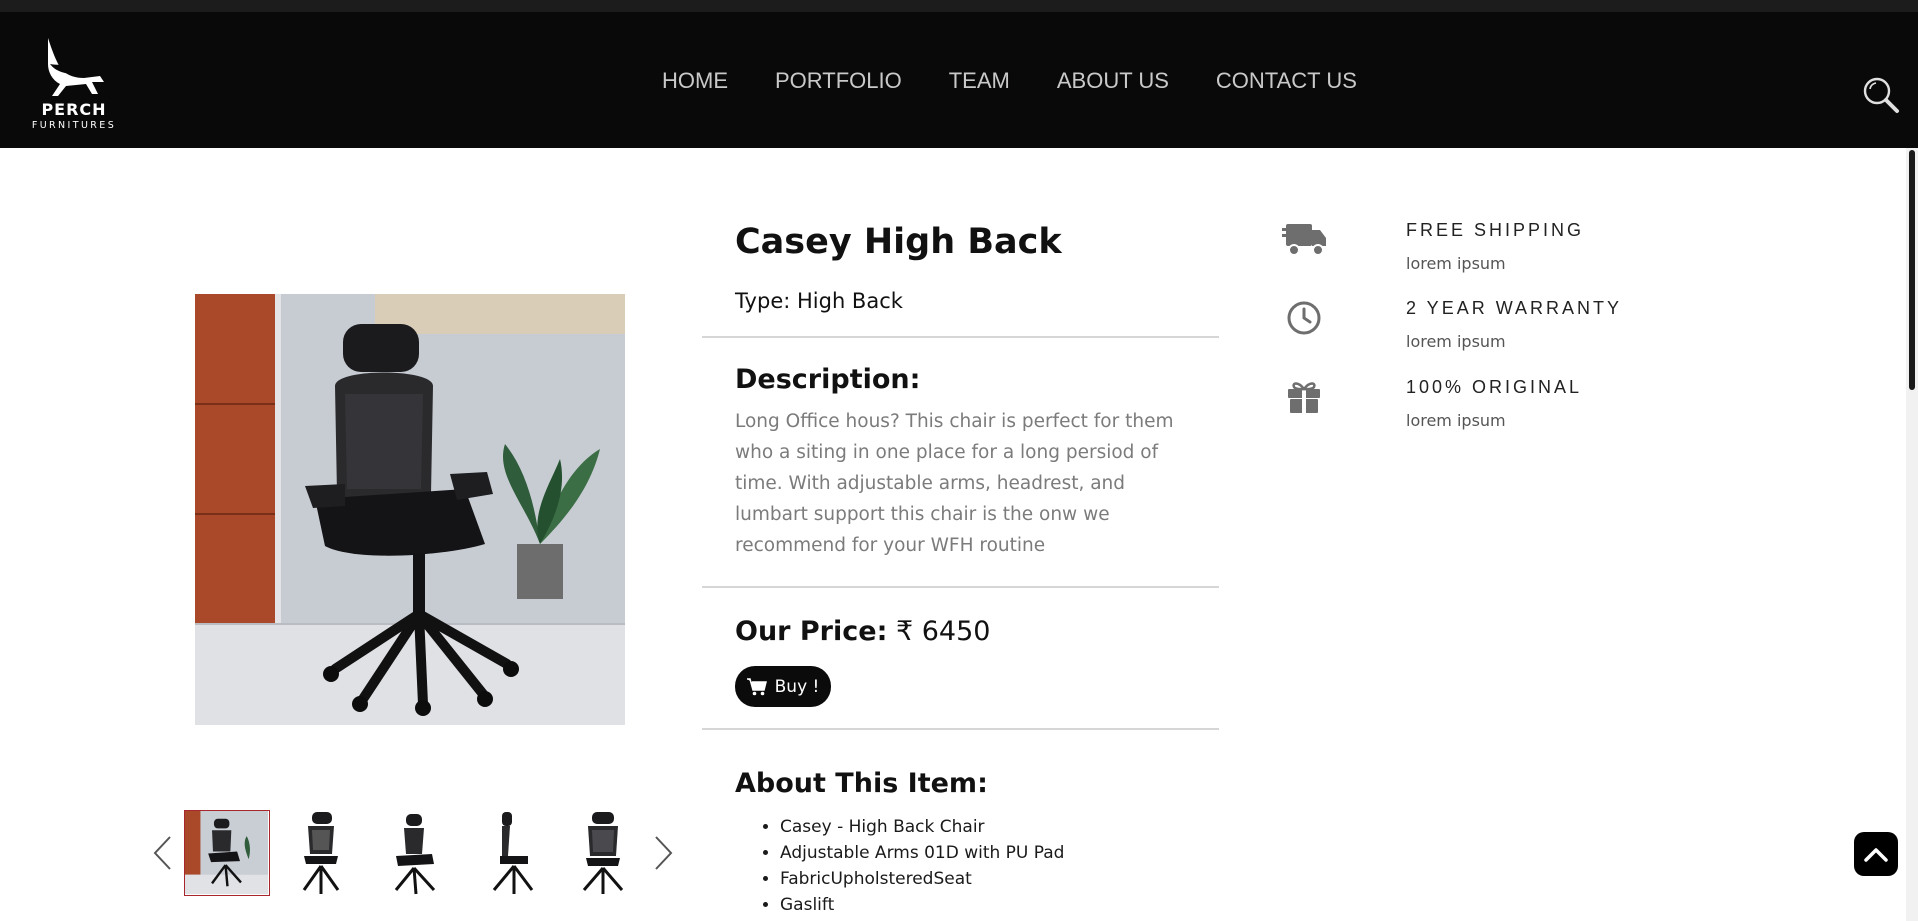 This screenshot has height=921, width=1918. I want to click on feature-original: 100% ORIGINAL lorem ipsum, so click(1482, 412).